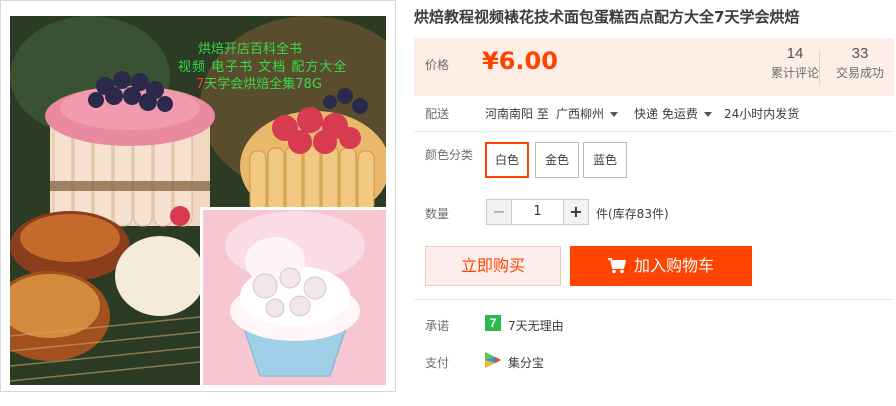  Describe the element at coordinates (859, 73) in the screenshot. I see `sales-label: 交易成功` at that location.